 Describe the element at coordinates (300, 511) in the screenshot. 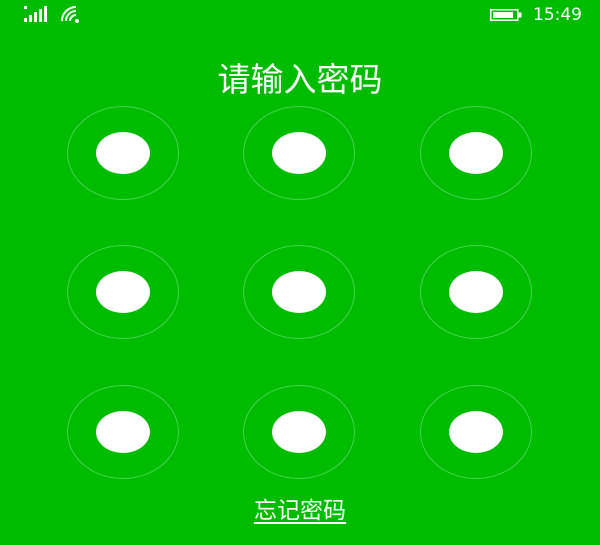

I see `forgot-password-link: 忘记密码` at that location.